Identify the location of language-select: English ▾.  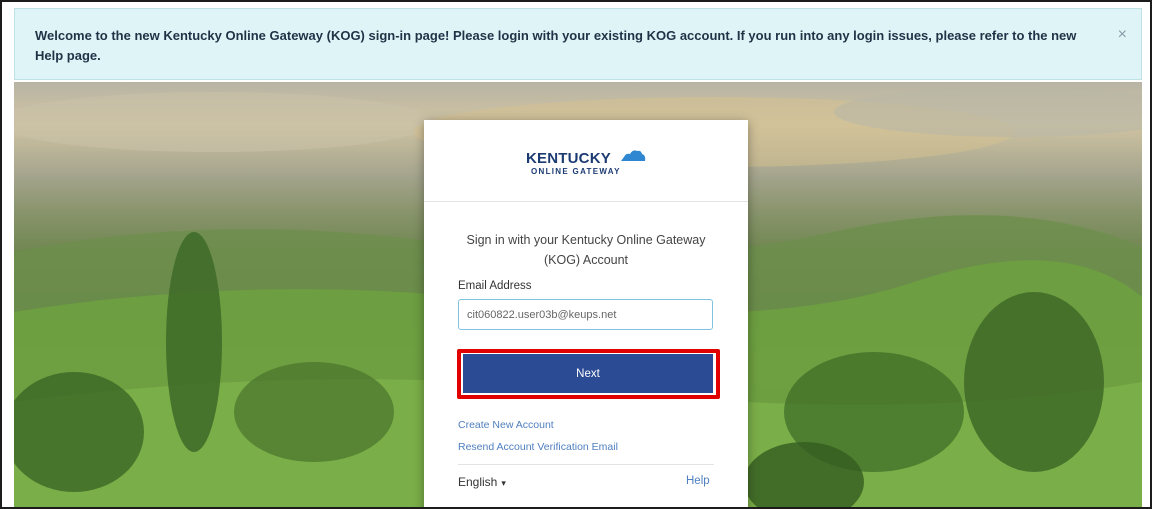
(482, 482).